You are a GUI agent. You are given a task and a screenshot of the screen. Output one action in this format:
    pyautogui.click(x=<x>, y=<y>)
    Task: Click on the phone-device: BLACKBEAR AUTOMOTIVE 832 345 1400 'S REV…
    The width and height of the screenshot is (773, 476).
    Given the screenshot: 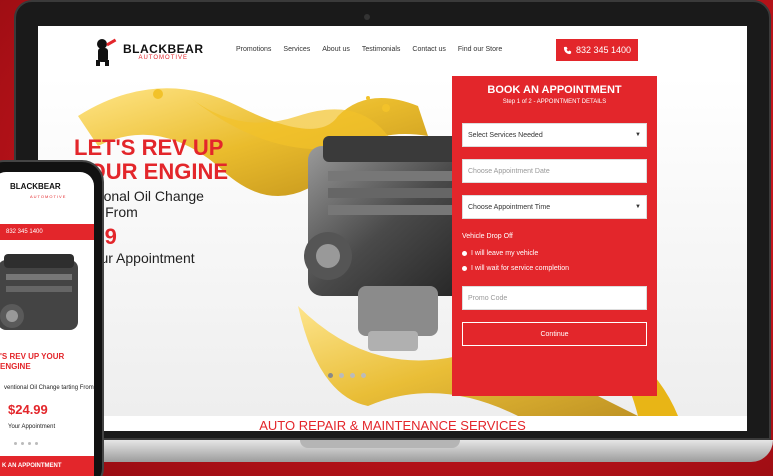 What is the action you would take?
    pyautogui.click(x=52, y=318)
    